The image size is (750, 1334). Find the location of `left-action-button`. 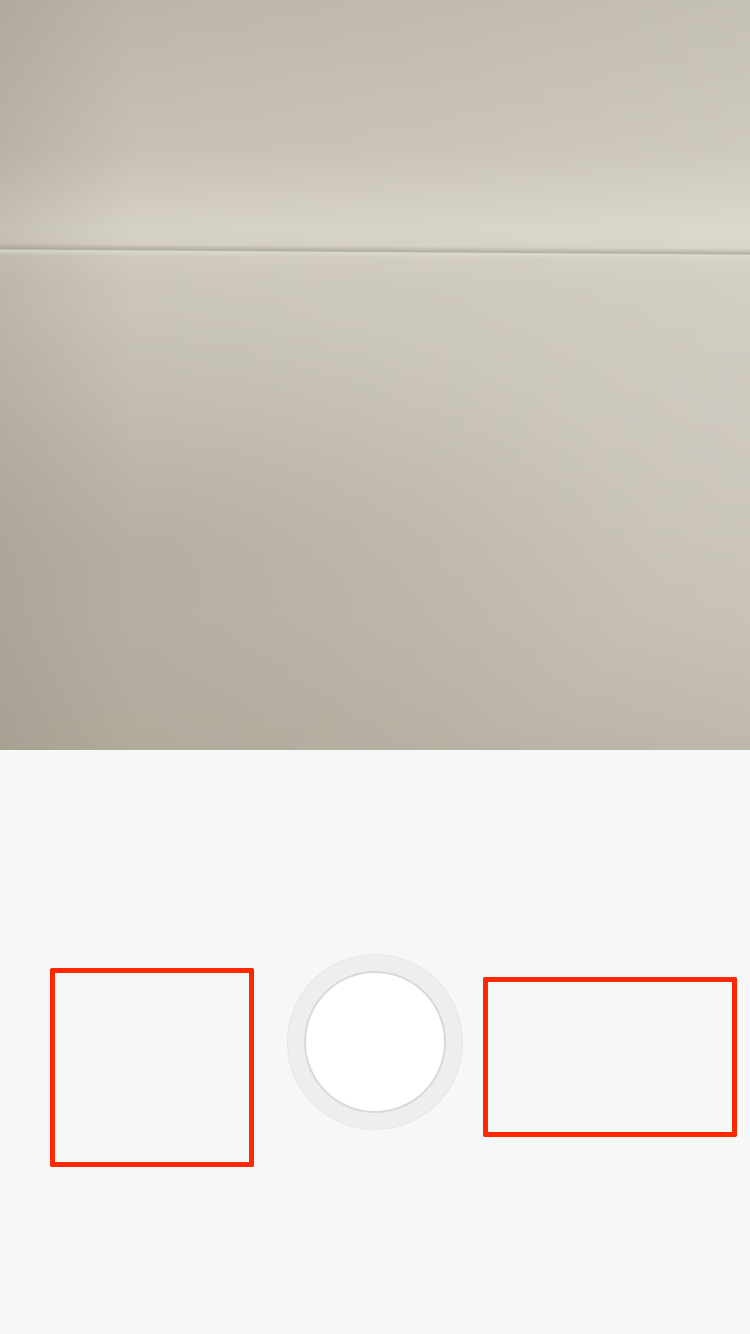

left-action-button is located at coordinates (152, 1067).